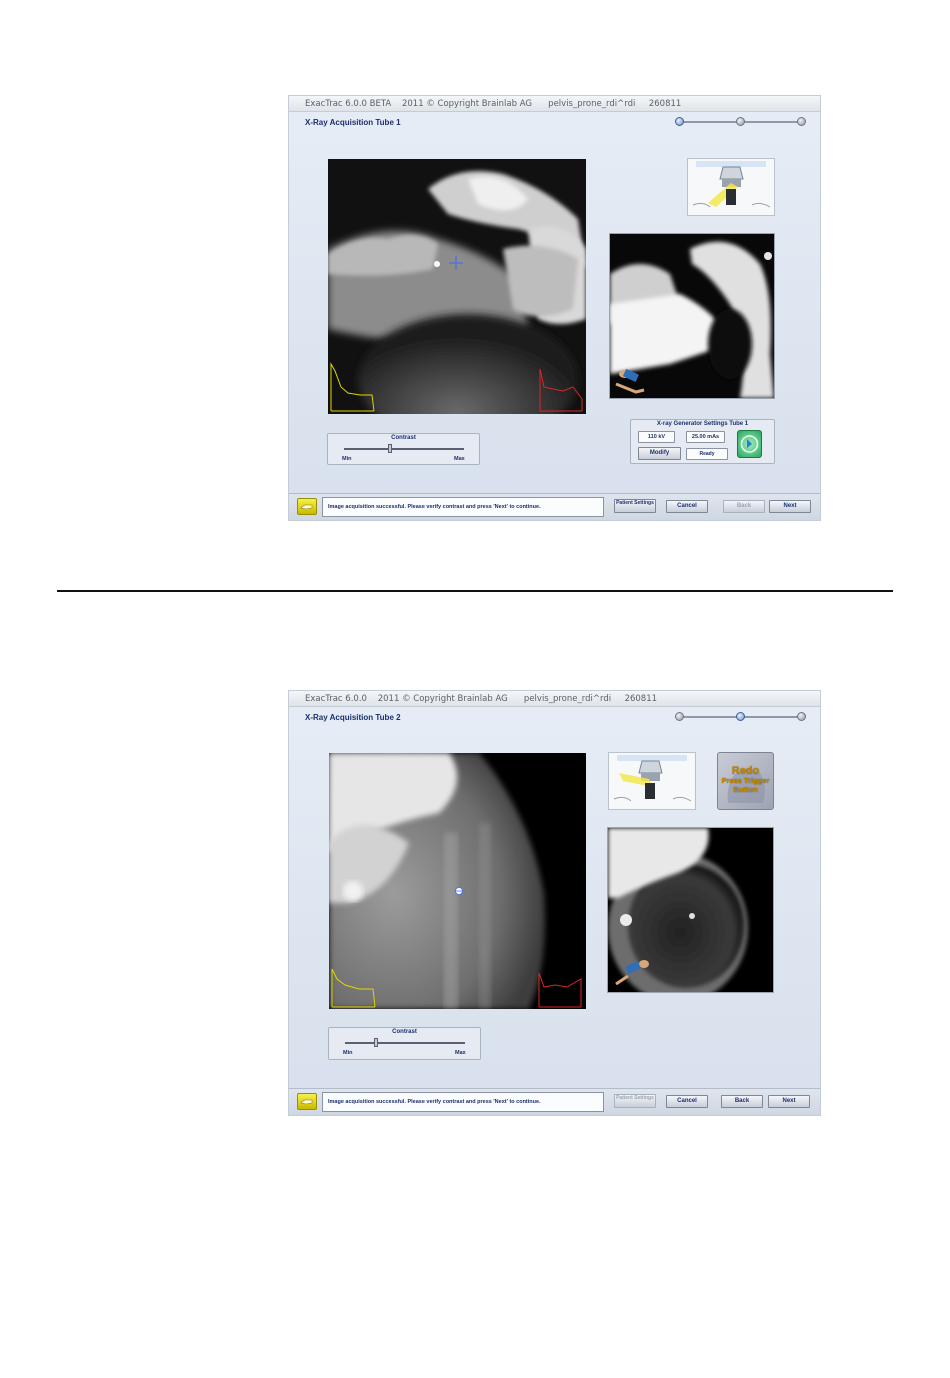 The width and height of the screenshot is (950, 1378). I want to click on page-title: X-Ray Acquisition Tube 1, so click(353, 122).